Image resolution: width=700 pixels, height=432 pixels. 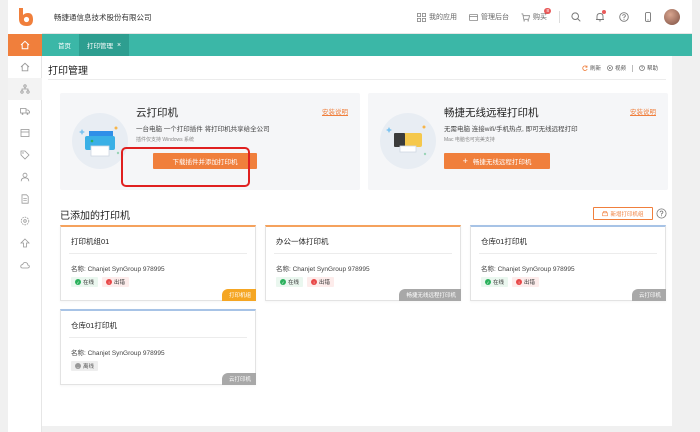 What do you see at coordinates (473, 17) in the screenshot?
I see `admin-icon` at bounding box center [473, 17].